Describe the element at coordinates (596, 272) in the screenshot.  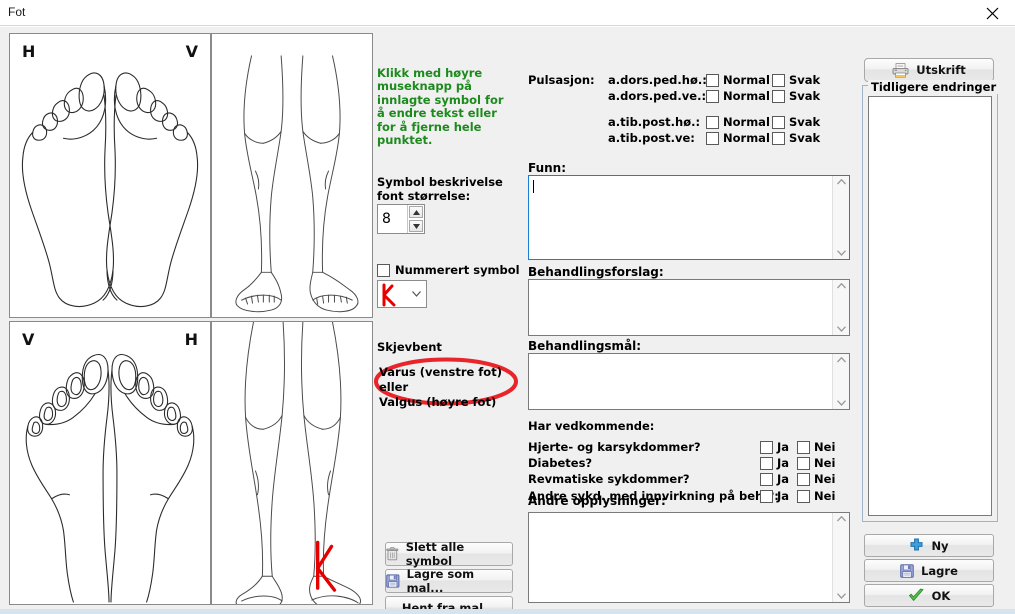
I see `behandlingsforslag-label: Behandlingsforslag:` at that location.